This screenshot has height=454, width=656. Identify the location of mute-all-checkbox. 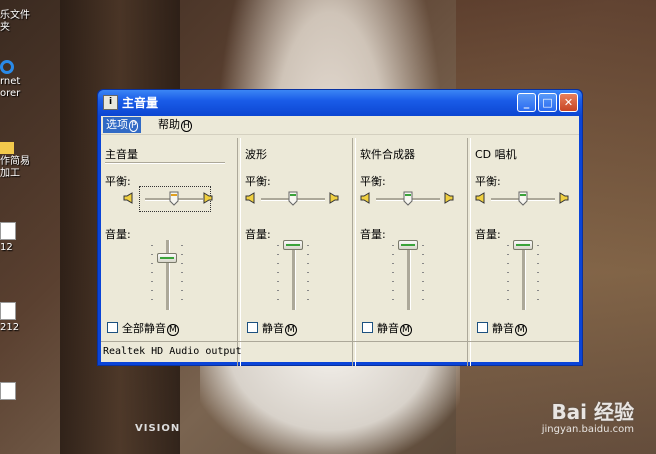
(112, 327).